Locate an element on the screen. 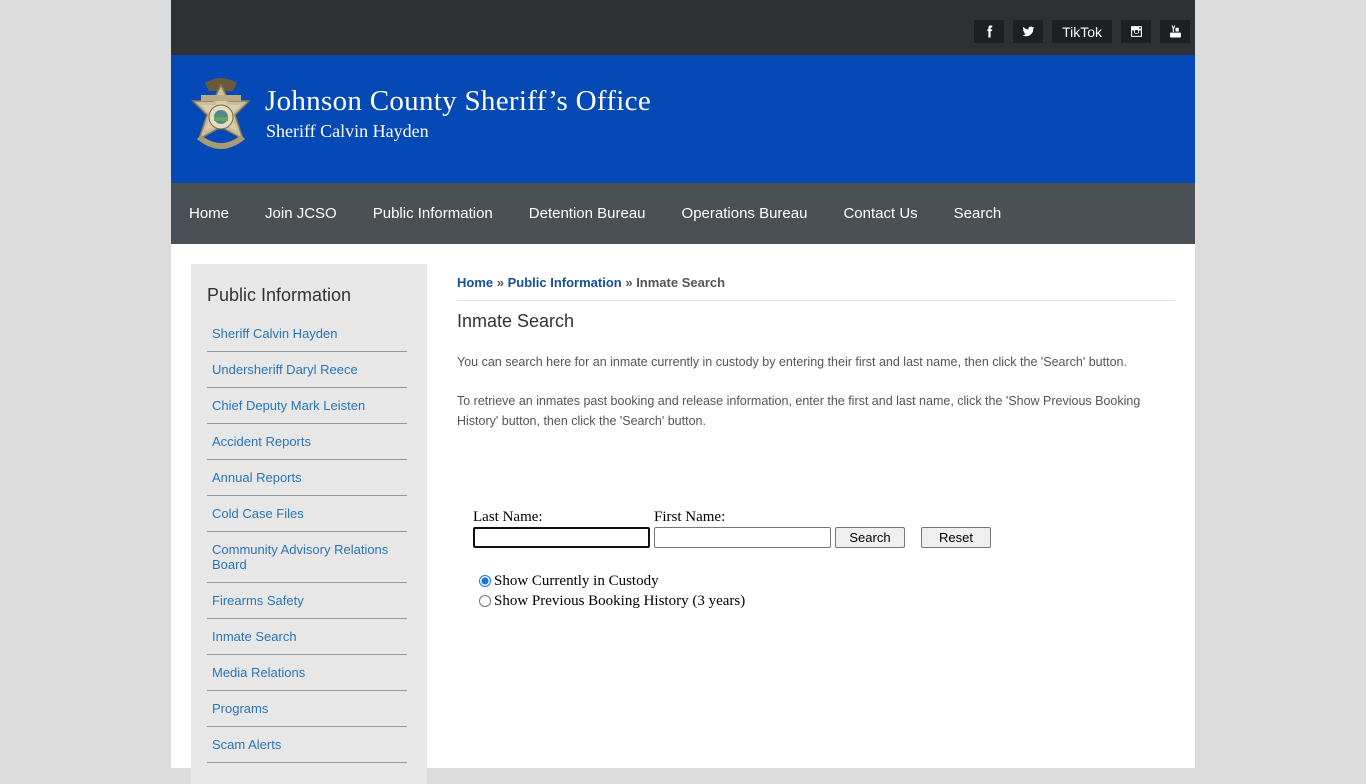 The width and height of the screenshot is (1366, 784). reset-button: Reset is located at coordinates (956, 537).